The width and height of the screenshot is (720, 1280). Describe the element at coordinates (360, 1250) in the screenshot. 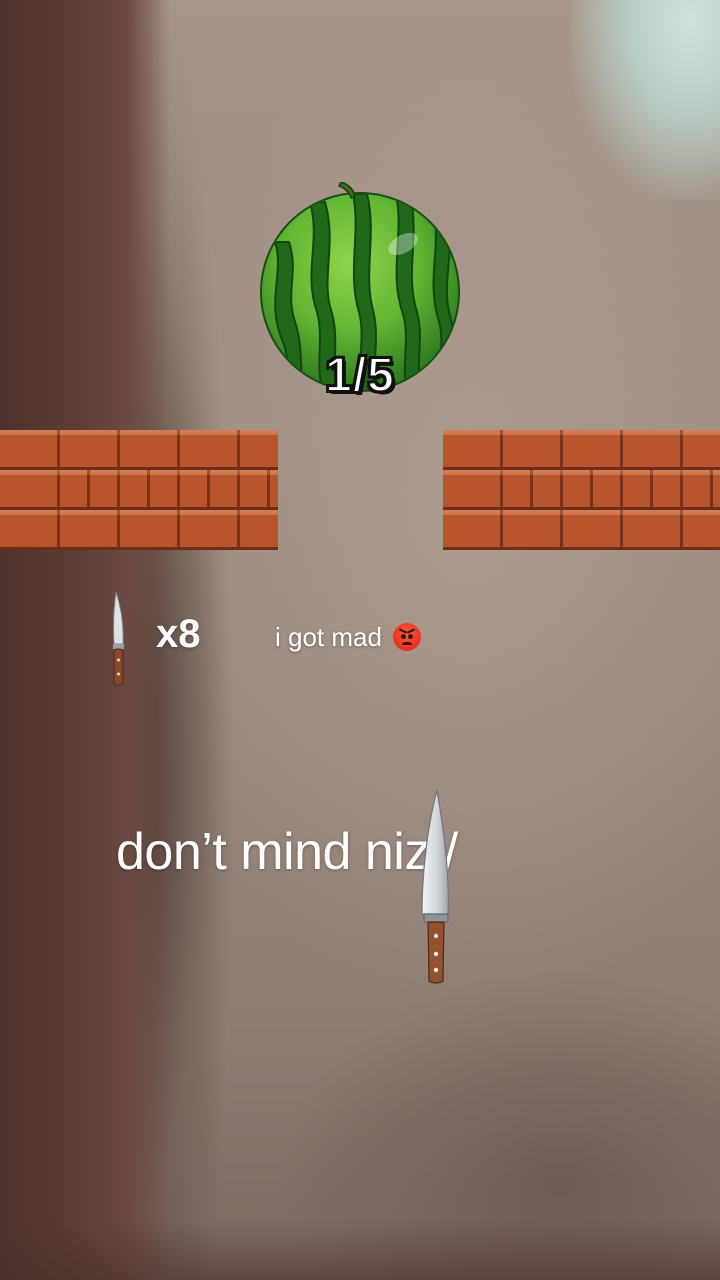

I see `background-bottom-shadow` at that location.